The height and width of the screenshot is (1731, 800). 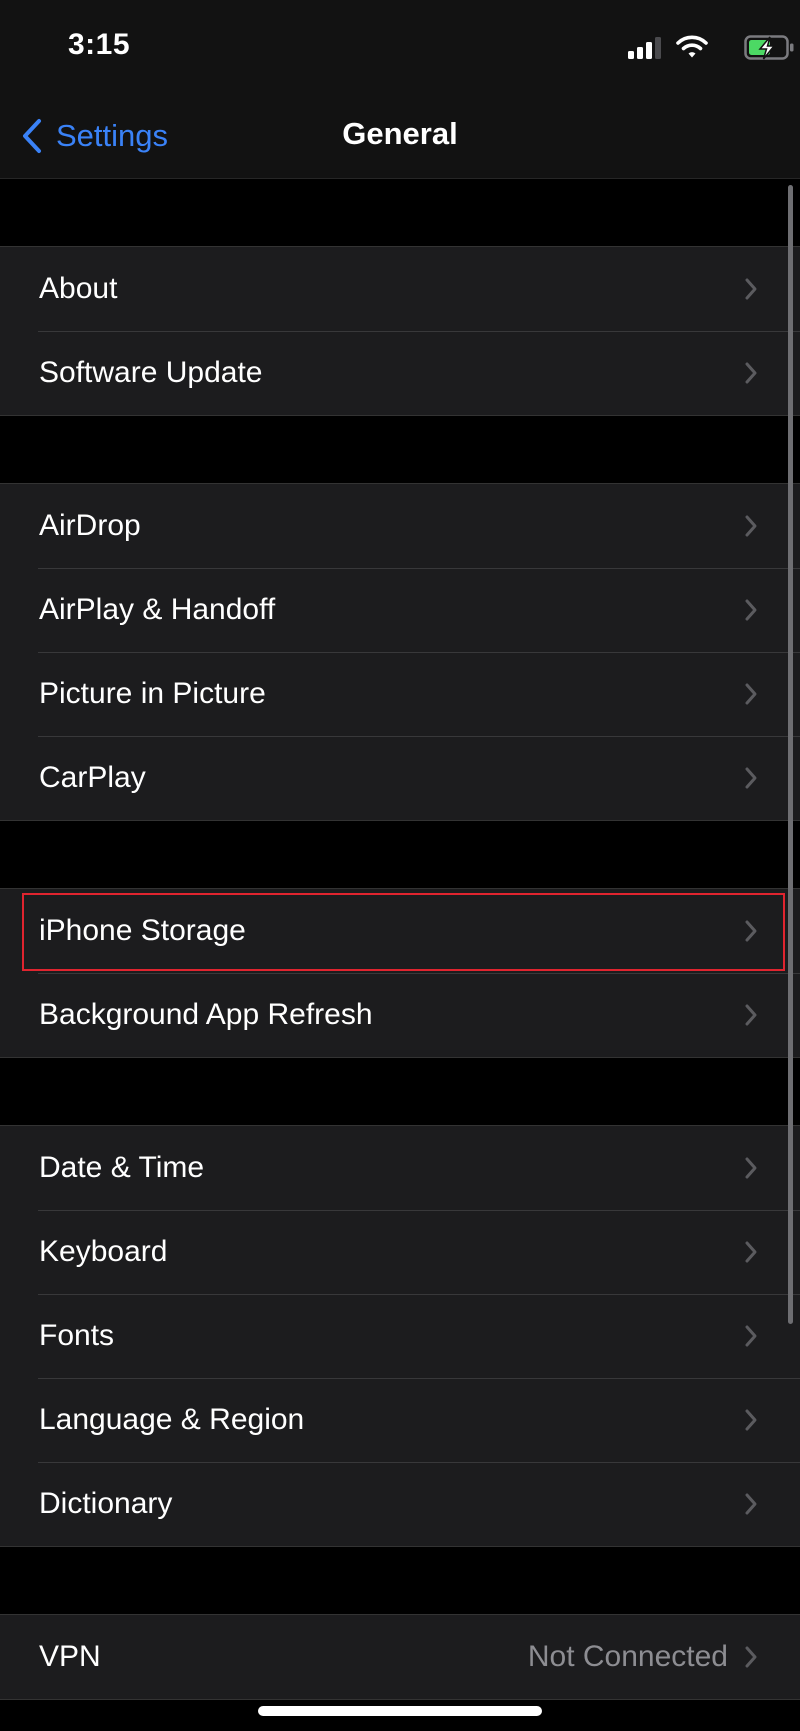 I want to click on row-label: iPhone Storage, so click(x=142, y=930).